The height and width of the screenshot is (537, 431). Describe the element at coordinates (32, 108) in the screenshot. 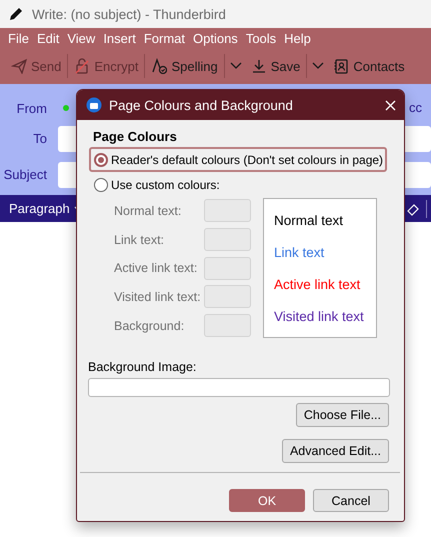

I see `from-label: From` at that location.